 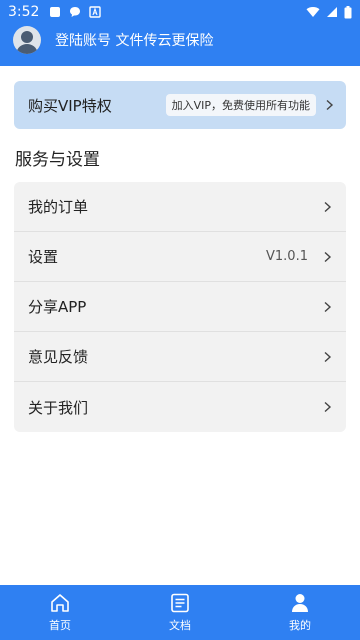 What do you see at coordinates (57, 307) in the screenshot?
I see `menu-item-label: 分享APP` at bounding box center [57, 307].